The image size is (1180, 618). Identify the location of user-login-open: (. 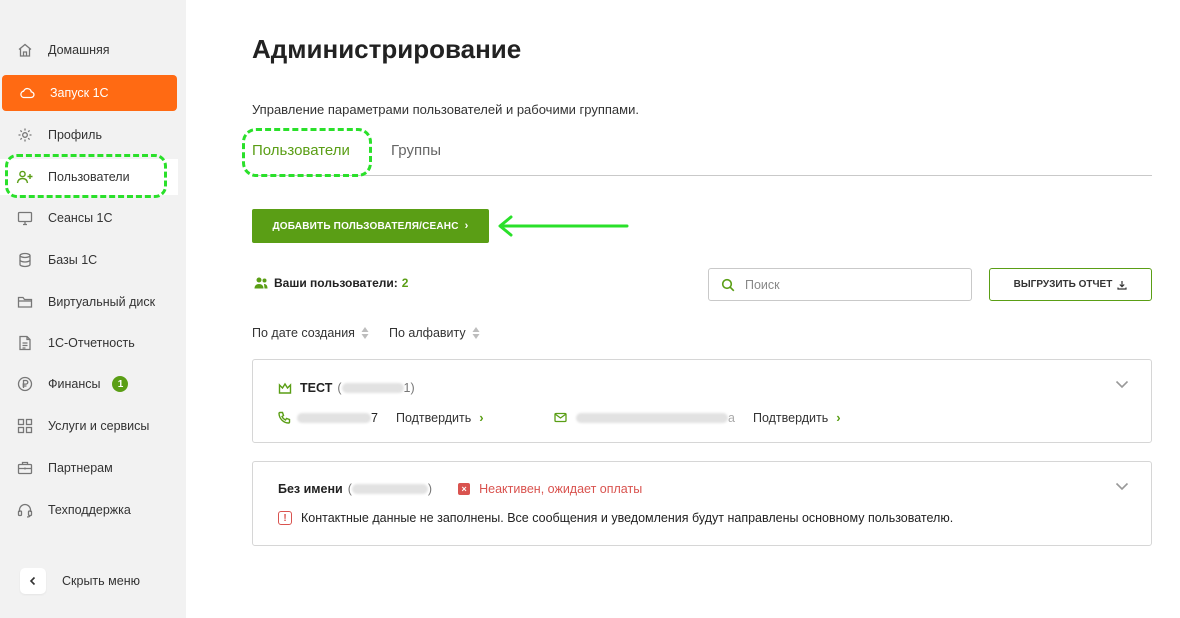
(339, 388).